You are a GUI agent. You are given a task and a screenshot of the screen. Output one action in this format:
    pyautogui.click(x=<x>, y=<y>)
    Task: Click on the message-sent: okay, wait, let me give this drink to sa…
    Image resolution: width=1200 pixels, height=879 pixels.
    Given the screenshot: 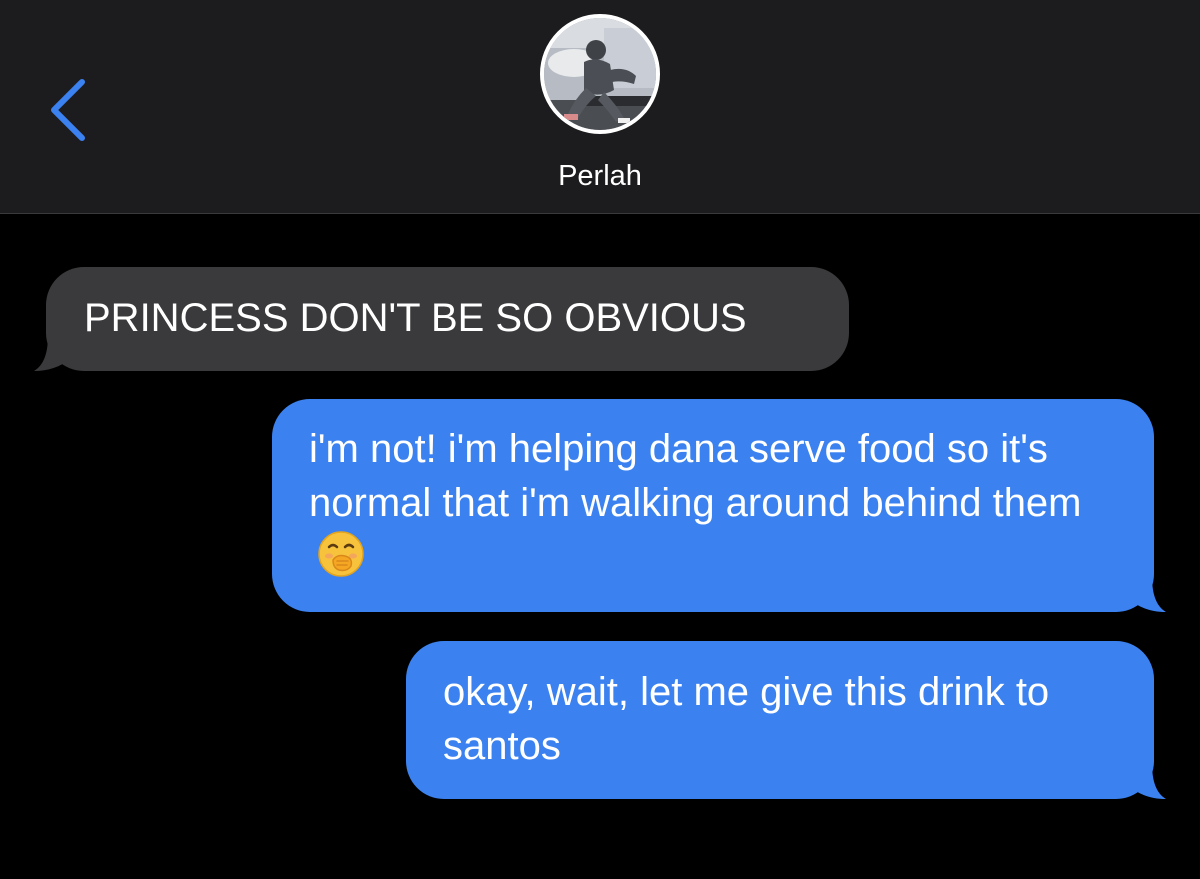 What is the action you would take?
    pyautogui.click(x=780, y=720)
    